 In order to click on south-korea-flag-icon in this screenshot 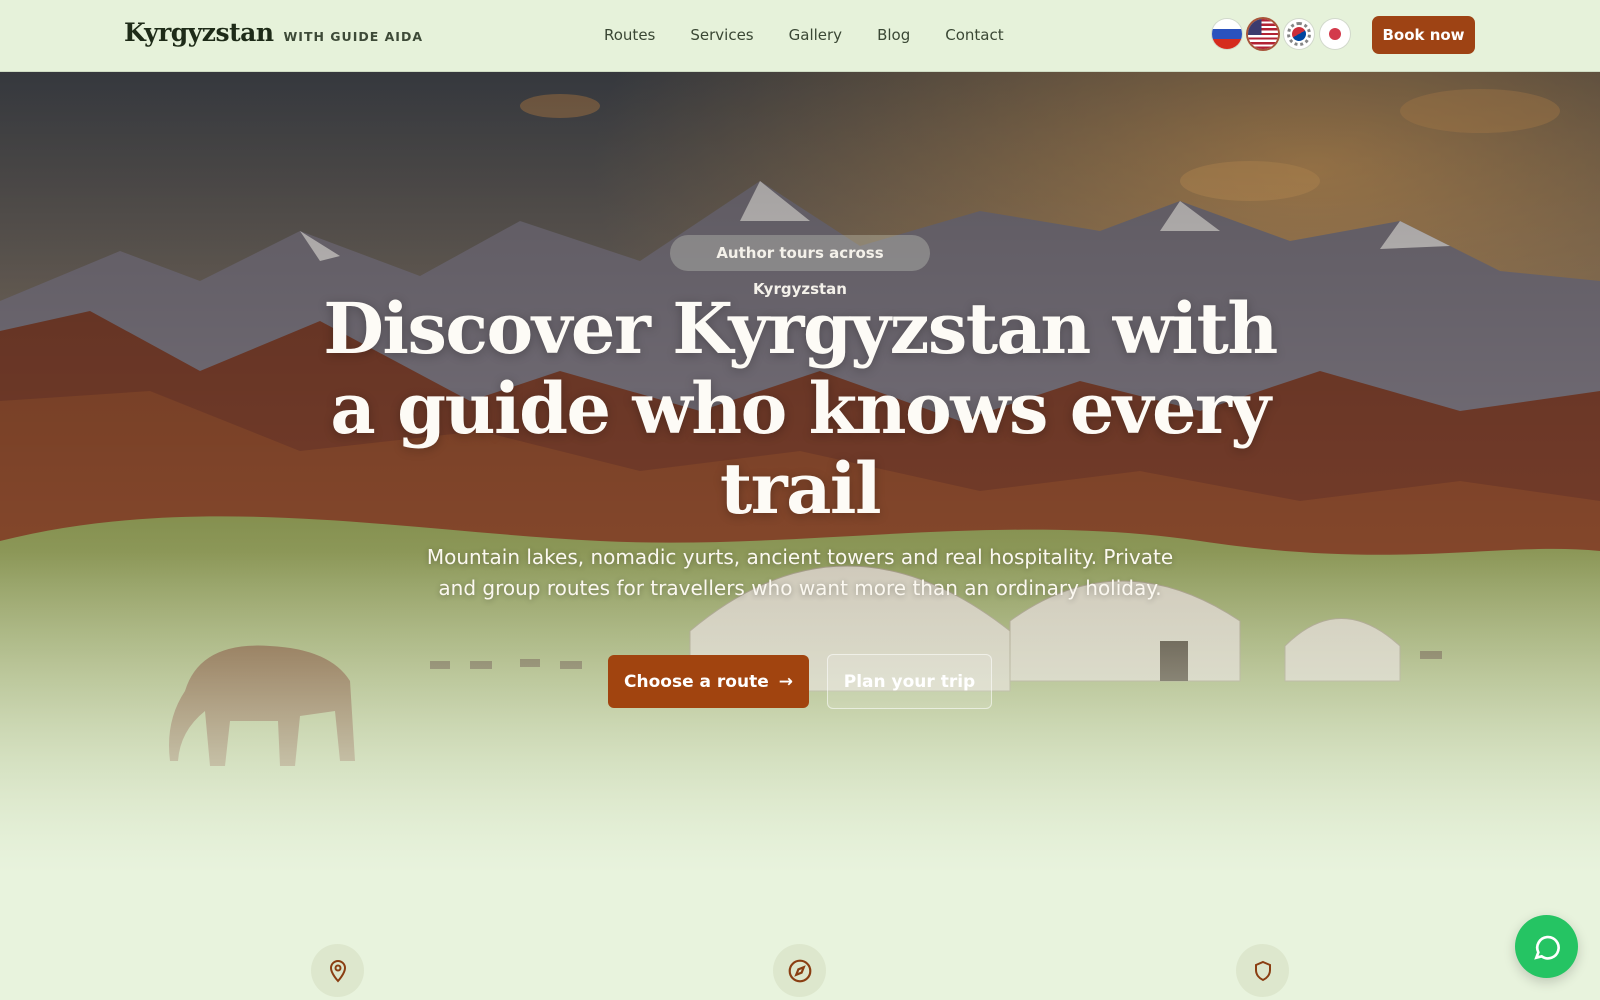, I will do `click(1299, 34)`.